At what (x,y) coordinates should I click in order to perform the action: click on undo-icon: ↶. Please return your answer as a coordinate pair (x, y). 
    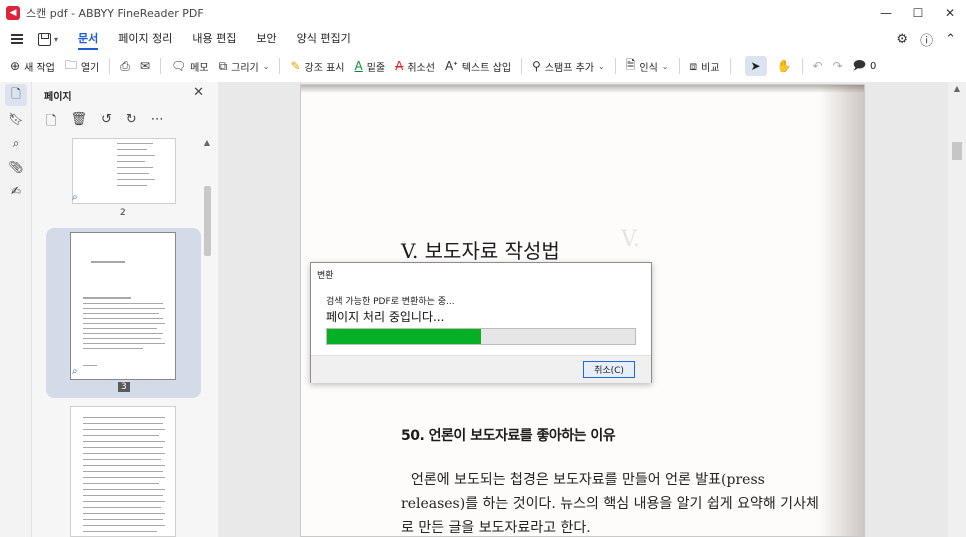
    Looking at the image, I should click on (817, 66).